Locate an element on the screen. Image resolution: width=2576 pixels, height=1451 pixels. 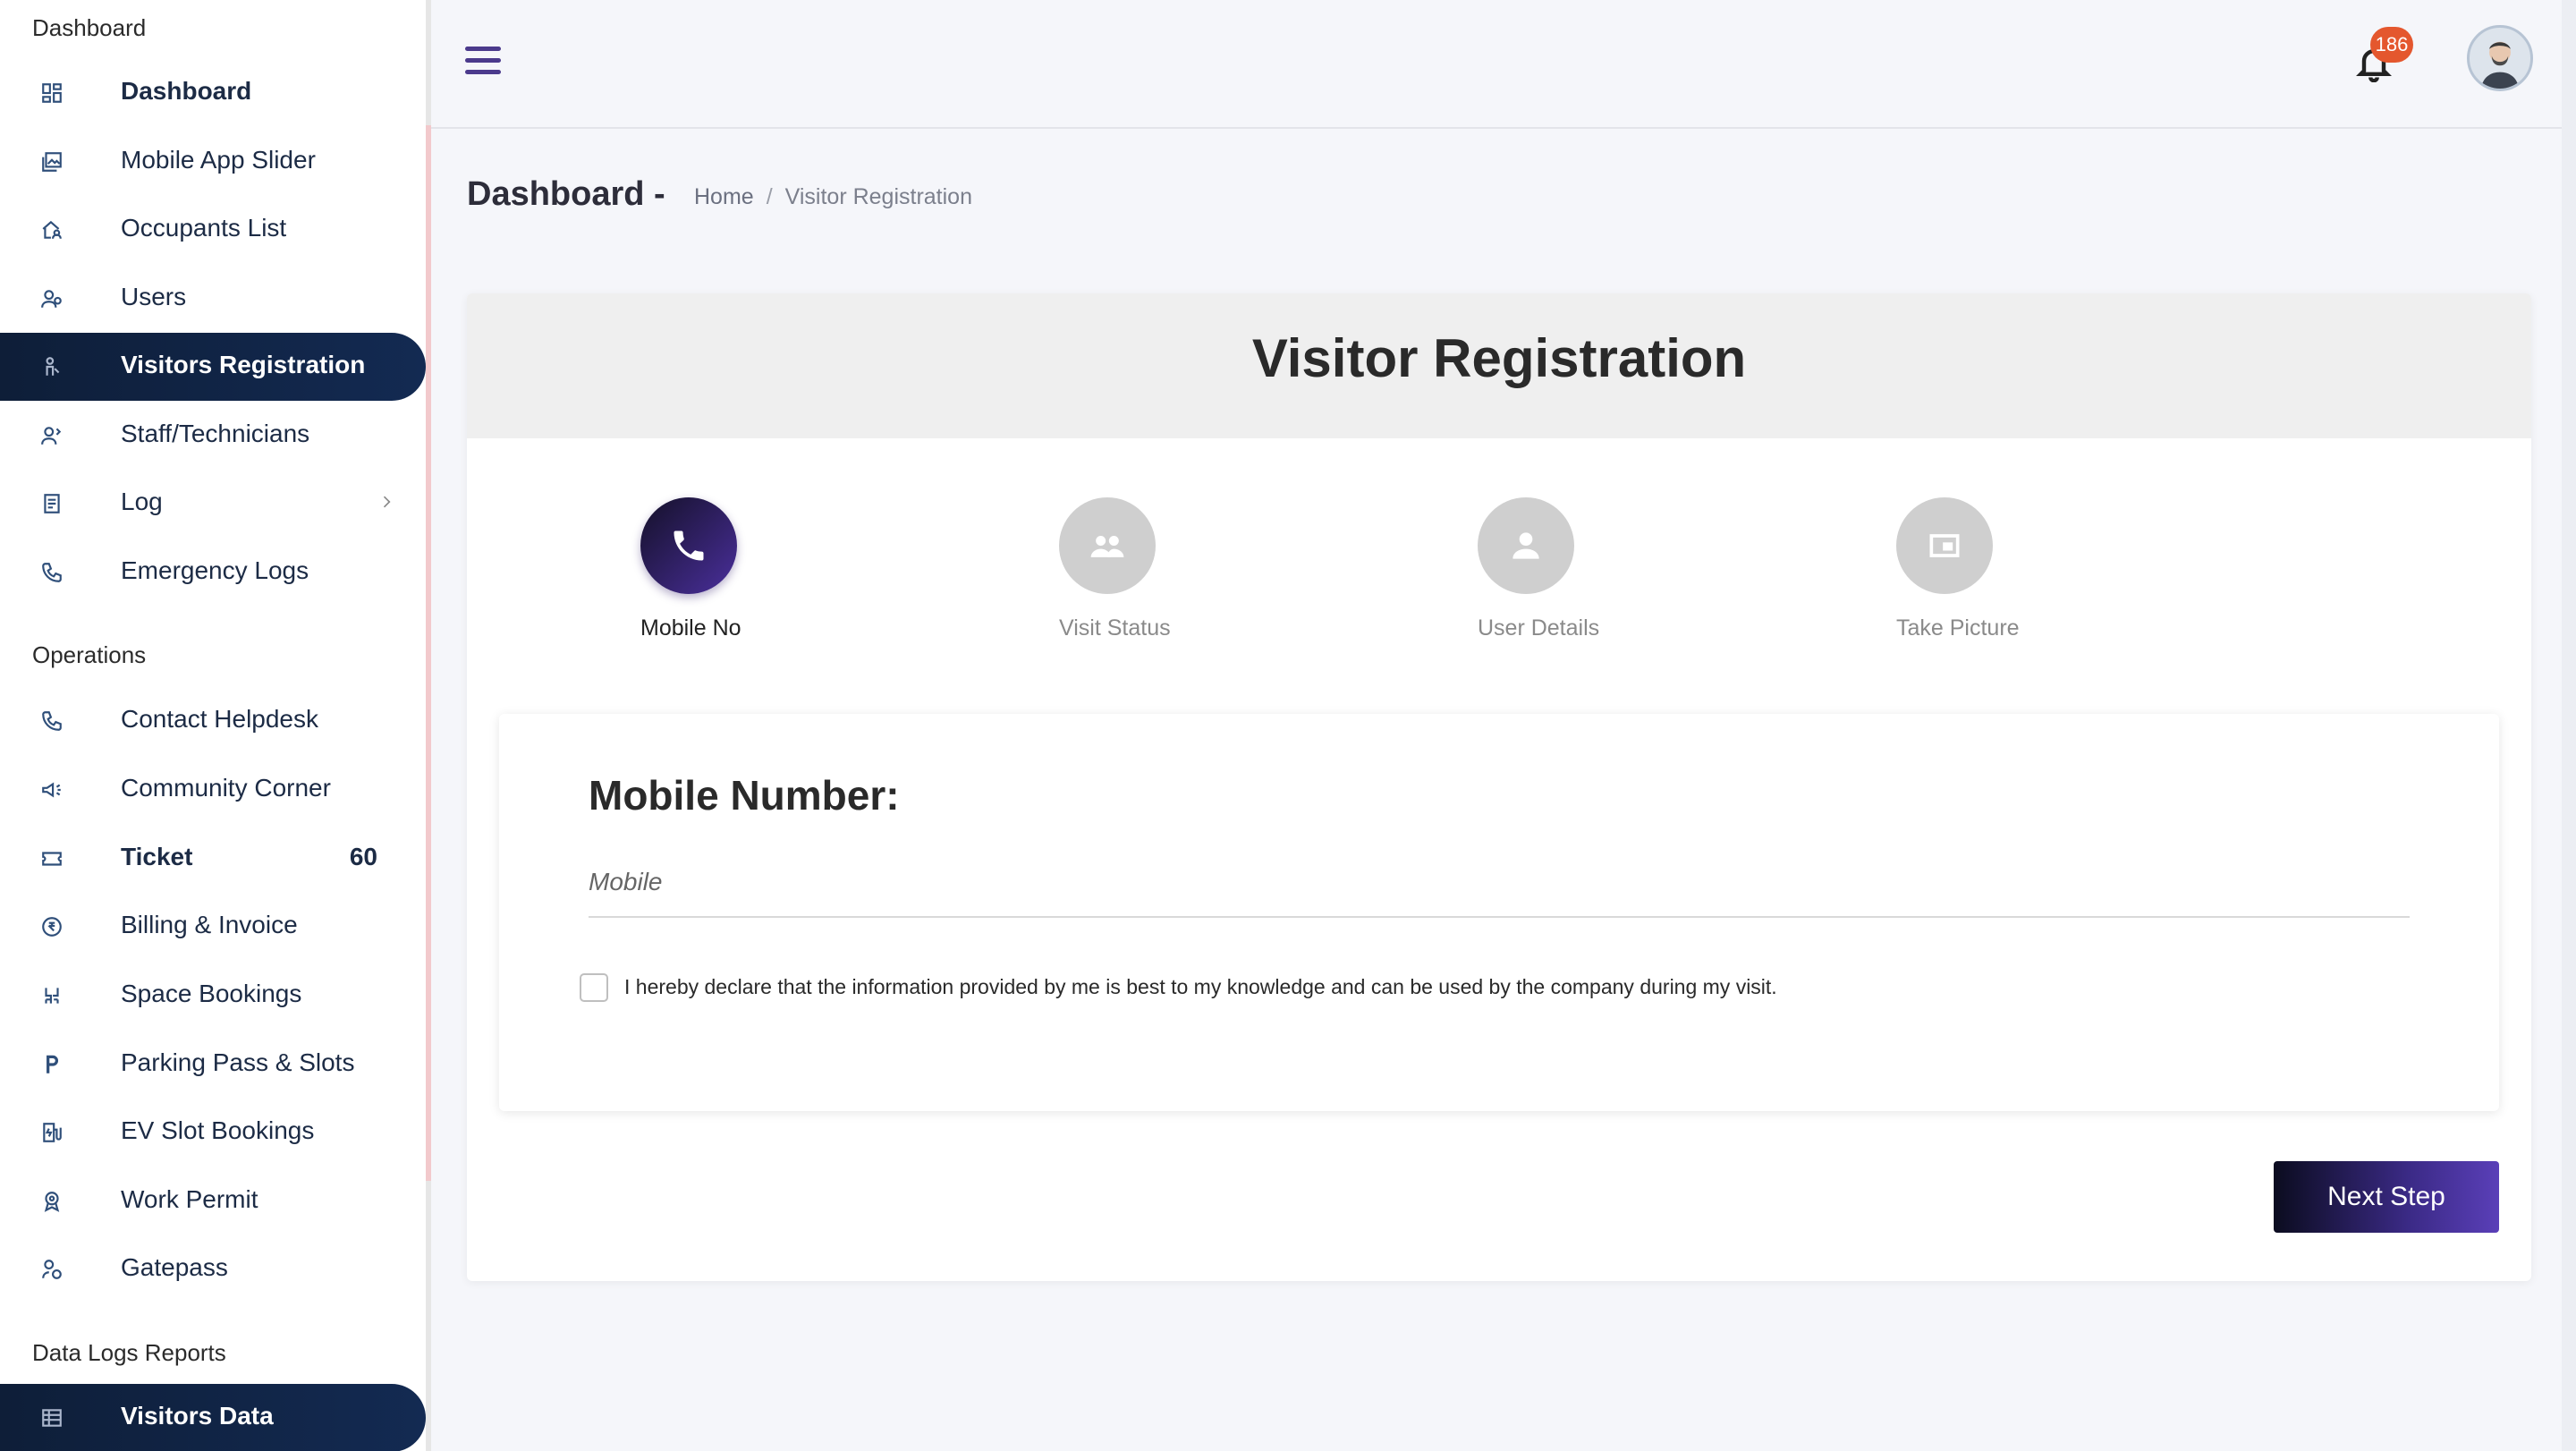
page-title: Dashboard - is located at coordinates (566, 194).